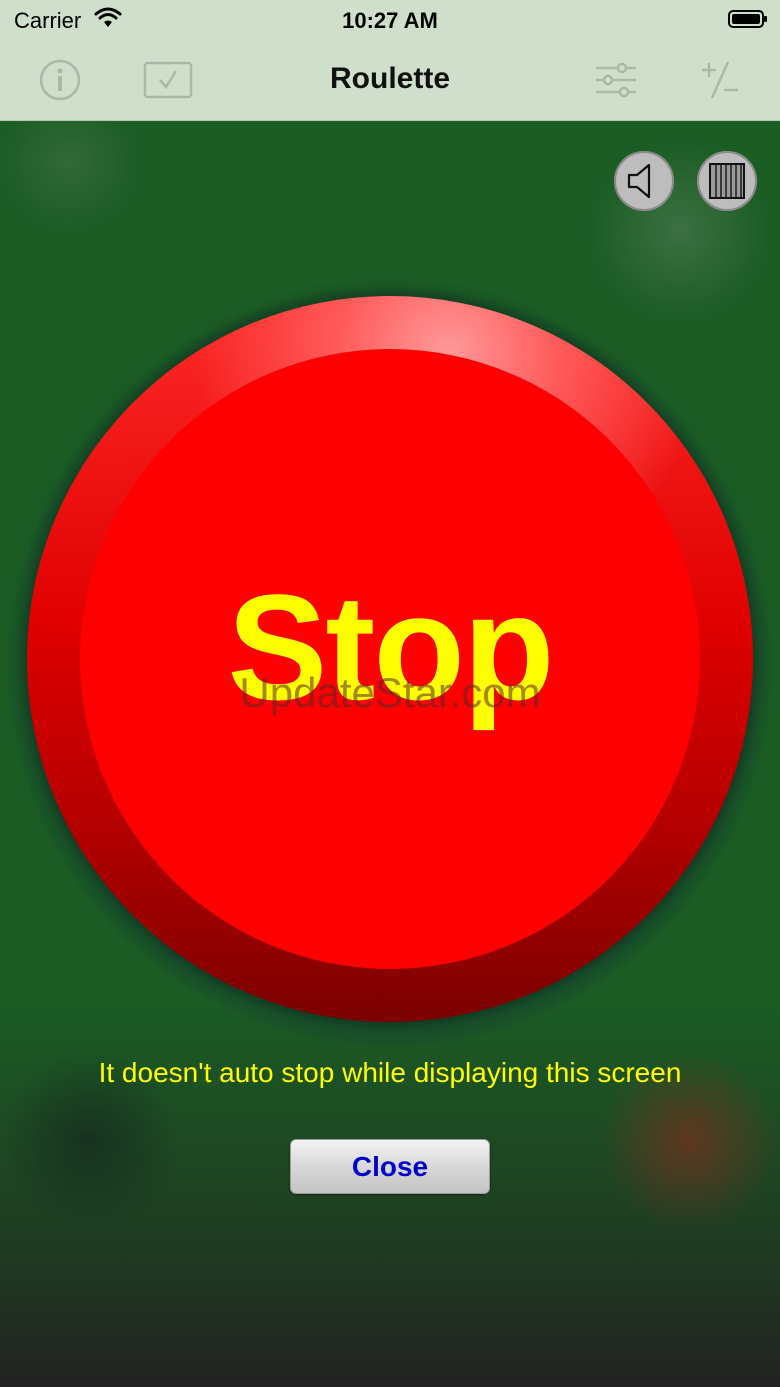  What do you see at coordinates (748, 19) in the screenshot?
I see `battery-icon` at bounding box center [748, 19].